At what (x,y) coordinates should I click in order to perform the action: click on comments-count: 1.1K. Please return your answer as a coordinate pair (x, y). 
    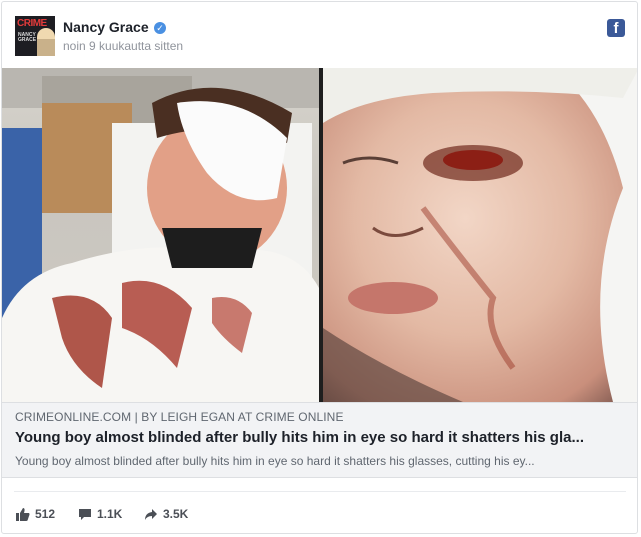
    Looking at the image, I should click on (110, 514).